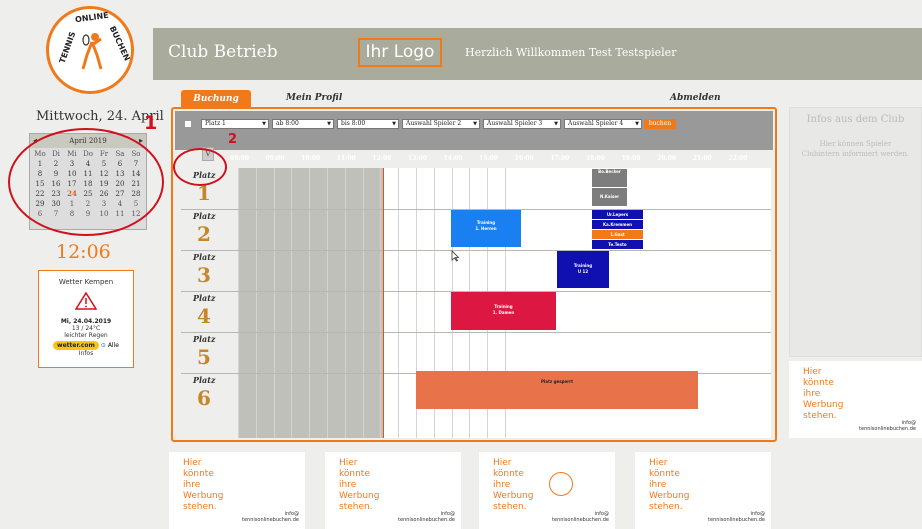 This screenshot has width=922, height=529. I want to click on logout-link: Abmelden, so click(695, 98).